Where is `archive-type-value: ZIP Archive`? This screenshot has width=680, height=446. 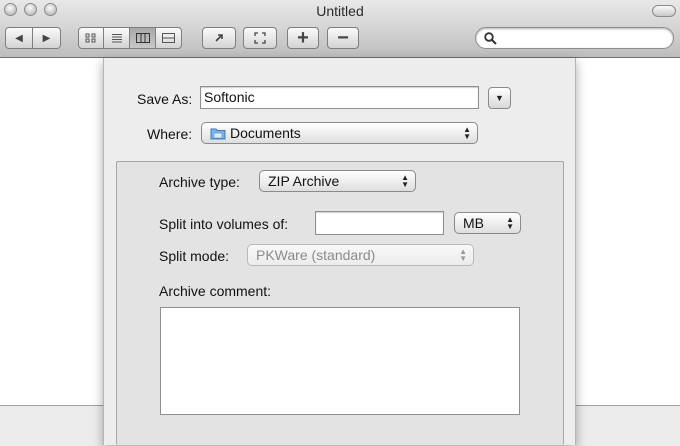
archive-type-value: ZIP Archive is located at coordinates (304, 181).